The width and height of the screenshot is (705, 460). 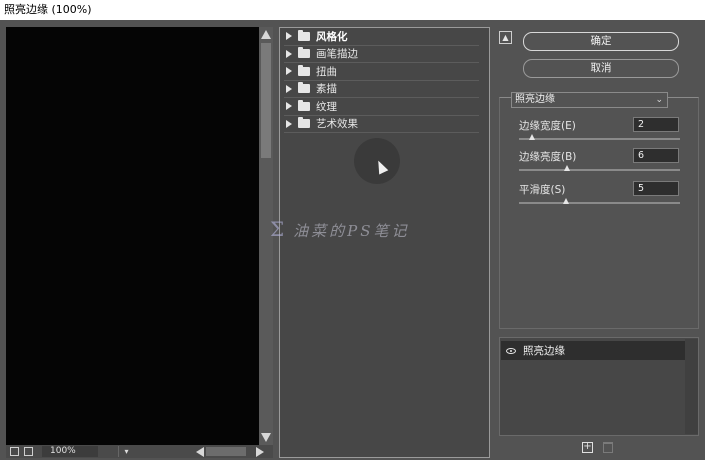 What do you see at coordinates (656, 188) in the screenshot?
I see `param-value-input: 5` at bounding box center [656, 188].